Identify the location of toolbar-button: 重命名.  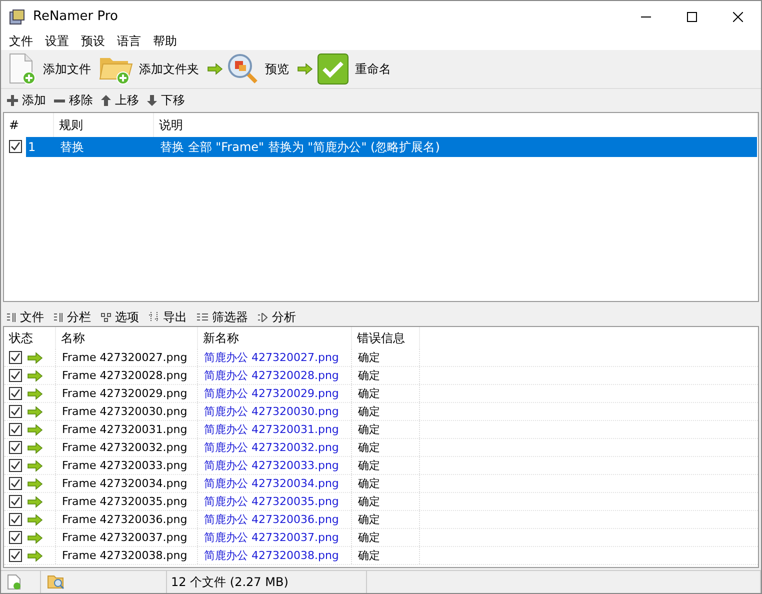
(356, 69).